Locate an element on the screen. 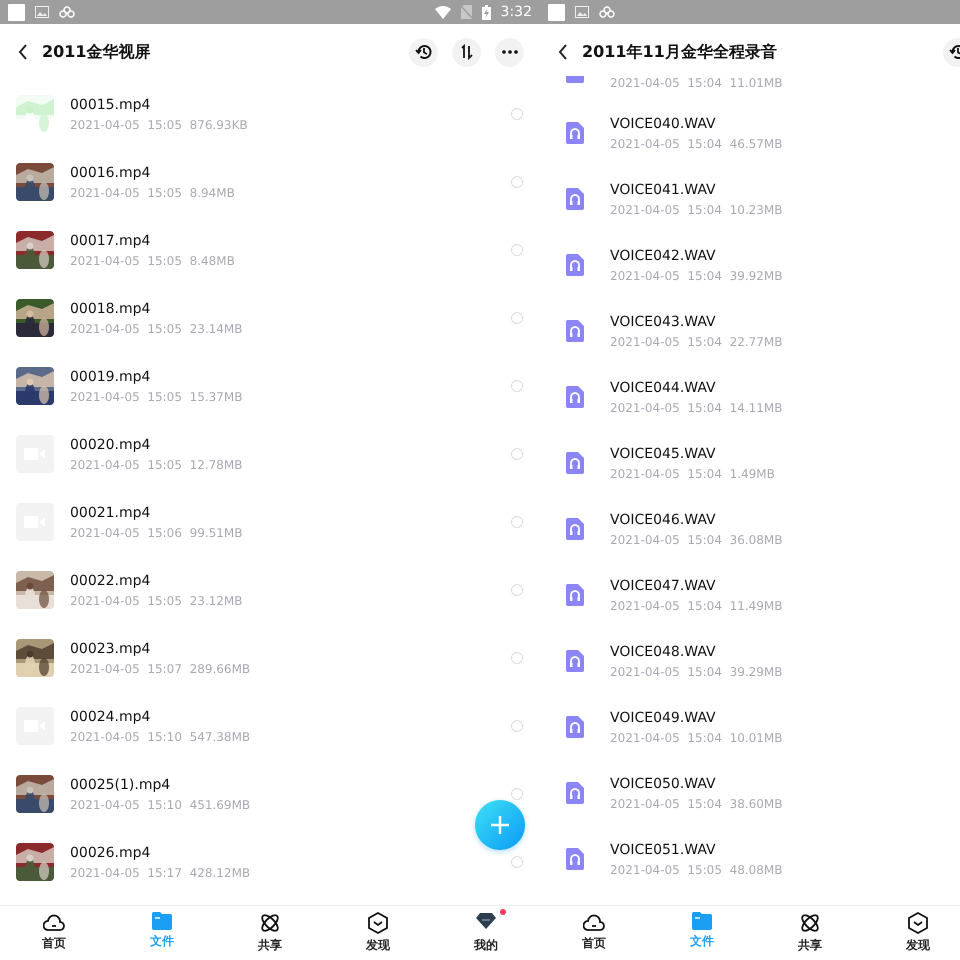 The width and height of the screenshot is (960, 960). file-name: 00022.mp4 is located at coordinates (110, 580).